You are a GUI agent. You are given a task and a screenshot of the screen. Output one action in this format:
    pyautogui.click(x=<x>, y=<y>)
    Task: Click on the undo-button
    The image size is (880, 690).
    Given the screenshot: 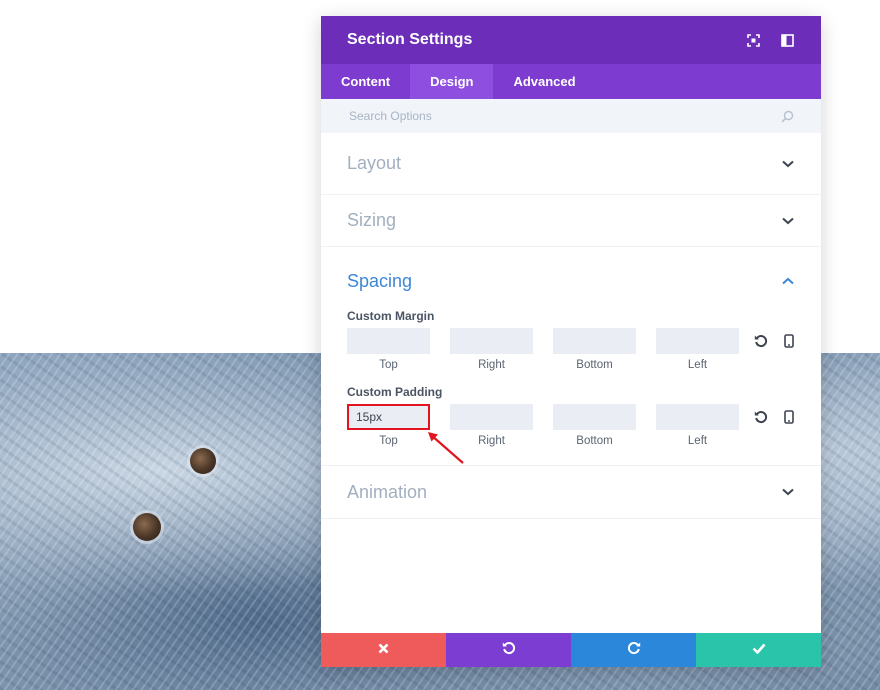 What is the action you would take?
    pyautogui.click(x=508, y=650)
    